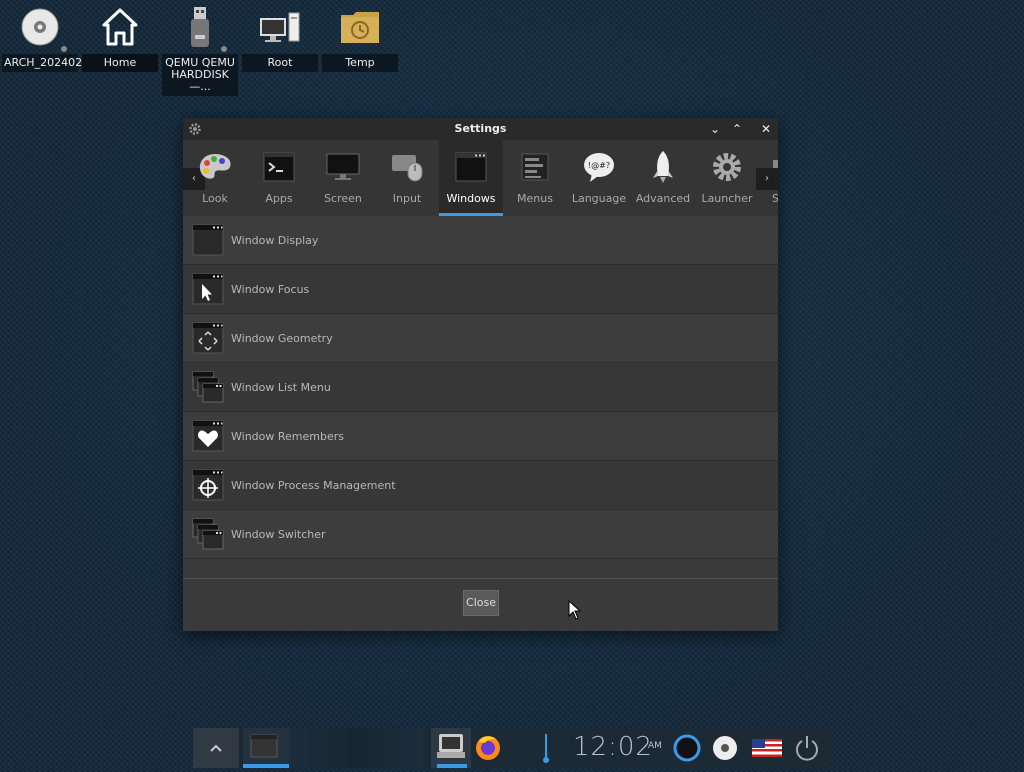  What do you see at coordinates (775, 198) in the screenshot?
I see `tab-label: S` at bounding box center [775, 198].